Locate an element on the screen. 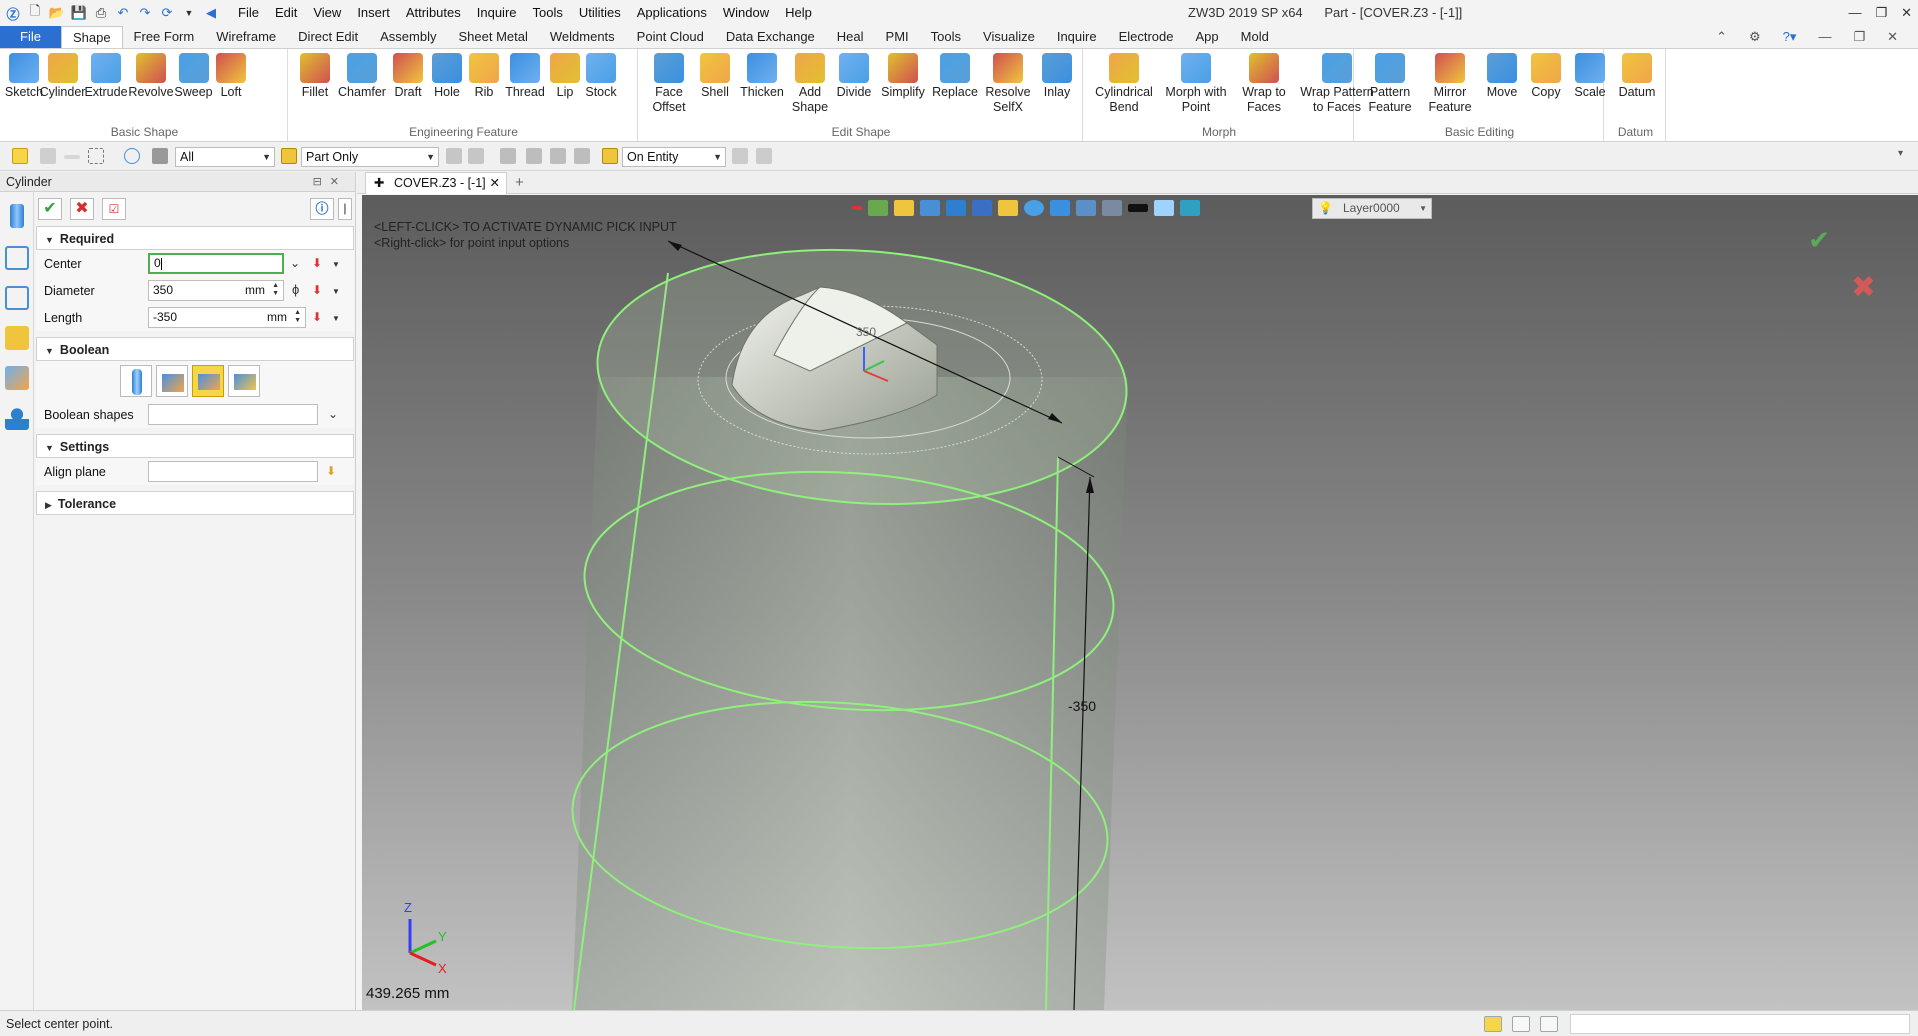 The image size is (1918, 1036). menu-inquire: Inquire is located at coordinates (497, 13).